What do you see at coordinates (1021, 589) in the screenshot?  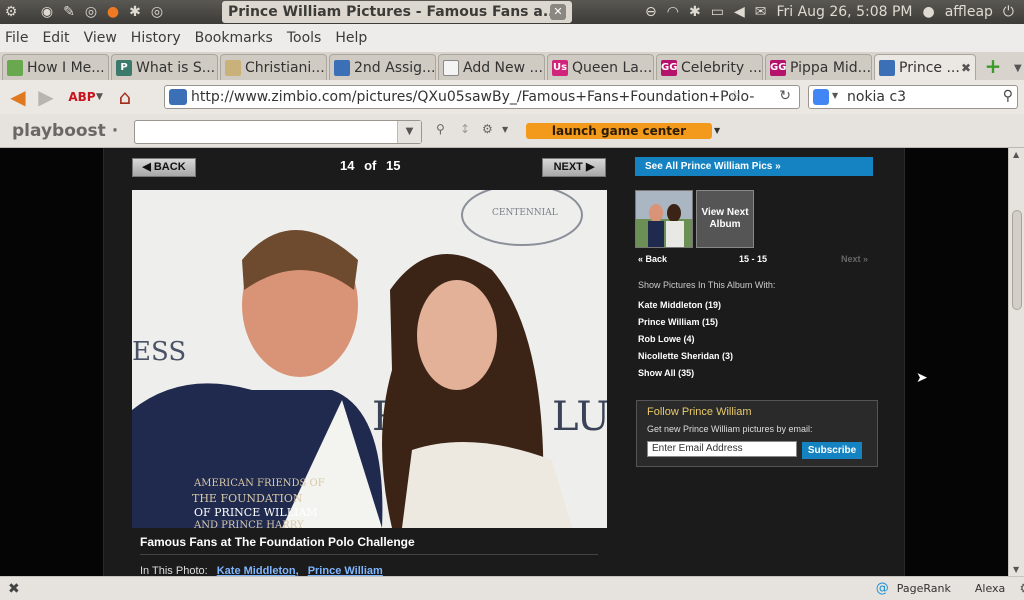 I see `settings-gear-icon: ⚙` at bounding box center [1021, 589].